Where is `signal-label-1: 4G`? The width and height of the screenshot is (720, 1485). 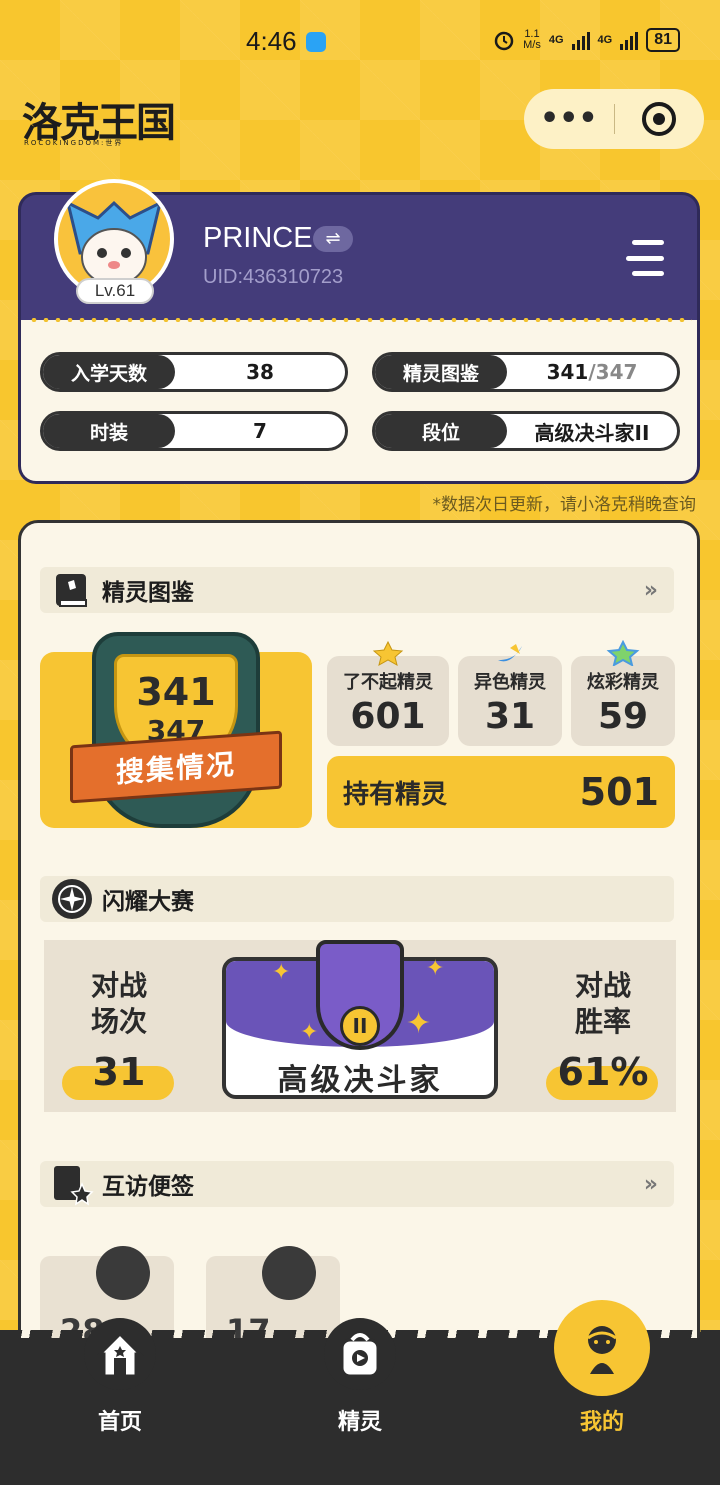 signal-label-1: 4G is located at coordinates (556, 40).